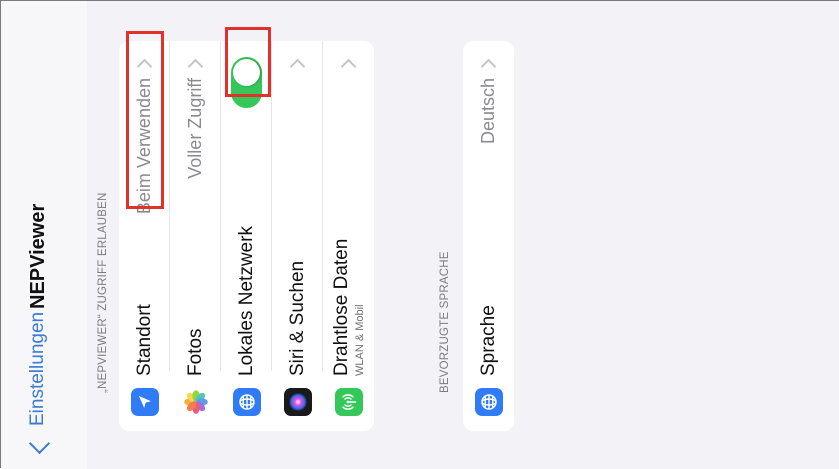 The width and height of the screenshot is (839, 469). I want to click on section-header-permissions: „NEPVIEWER“ ZUGRIFF ERLAUBEN, so click(103, 292).